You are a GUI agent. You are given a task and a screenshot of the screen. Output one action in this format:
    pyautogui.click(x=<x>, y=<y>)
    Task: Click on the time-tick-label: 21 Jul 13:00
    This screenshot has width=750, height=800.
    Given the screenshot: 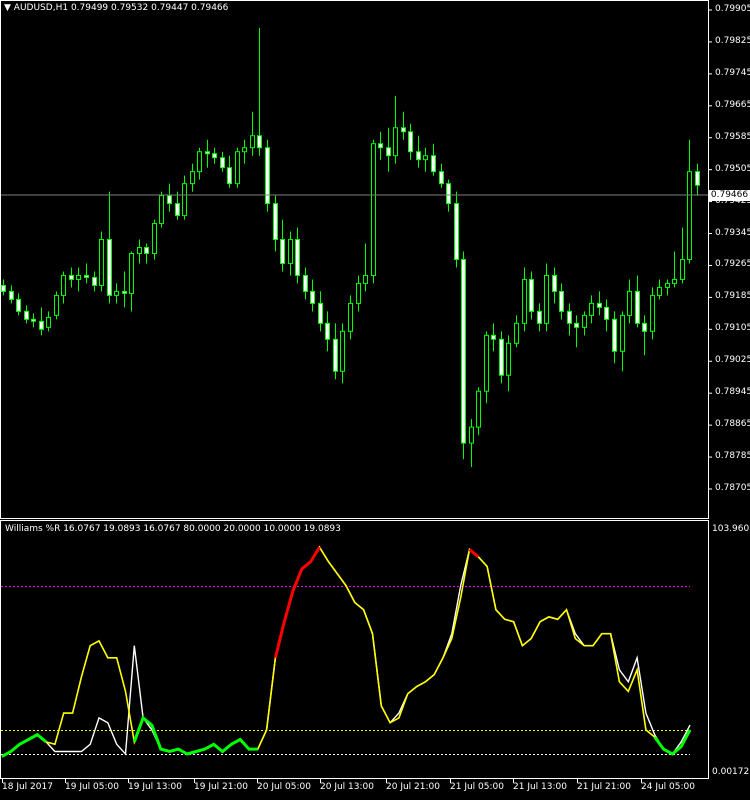 What is the action you would take?
    pyautogui.click(x=540, y=787)
    